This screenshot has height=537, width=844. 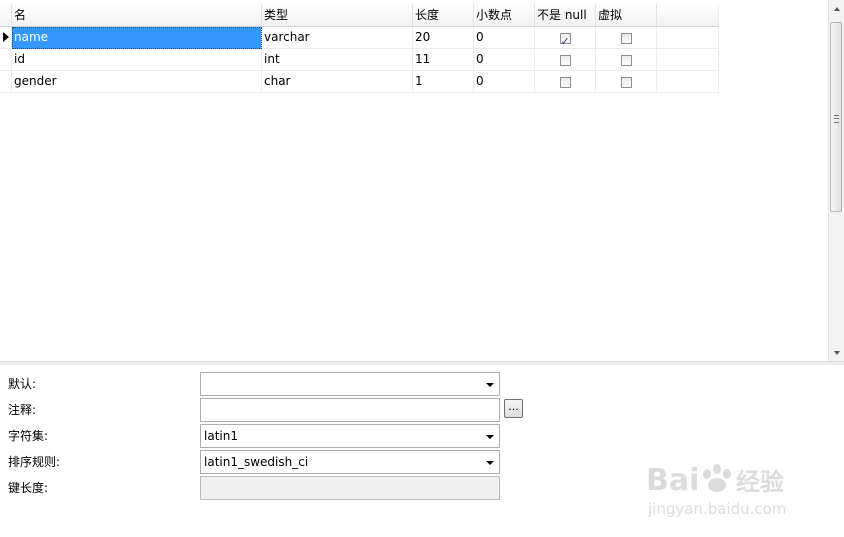 I want to click on cell-length: 20, so click(x=443, y=38).